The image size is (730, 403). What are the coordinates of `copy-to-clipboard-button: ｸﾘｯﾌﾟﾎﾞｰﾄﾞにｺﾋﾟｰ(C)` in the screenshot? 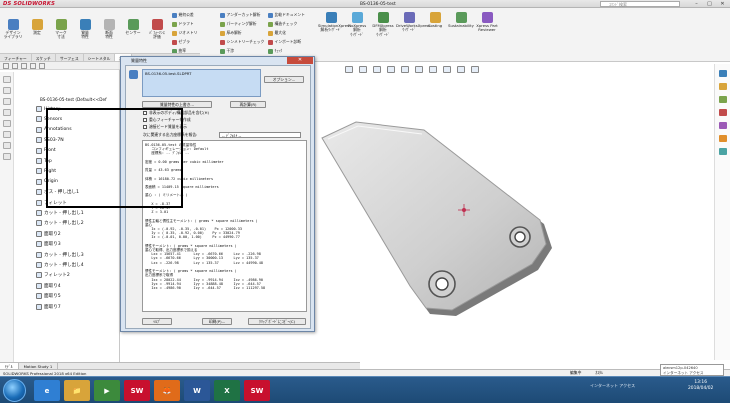 It's located at (277, 321).